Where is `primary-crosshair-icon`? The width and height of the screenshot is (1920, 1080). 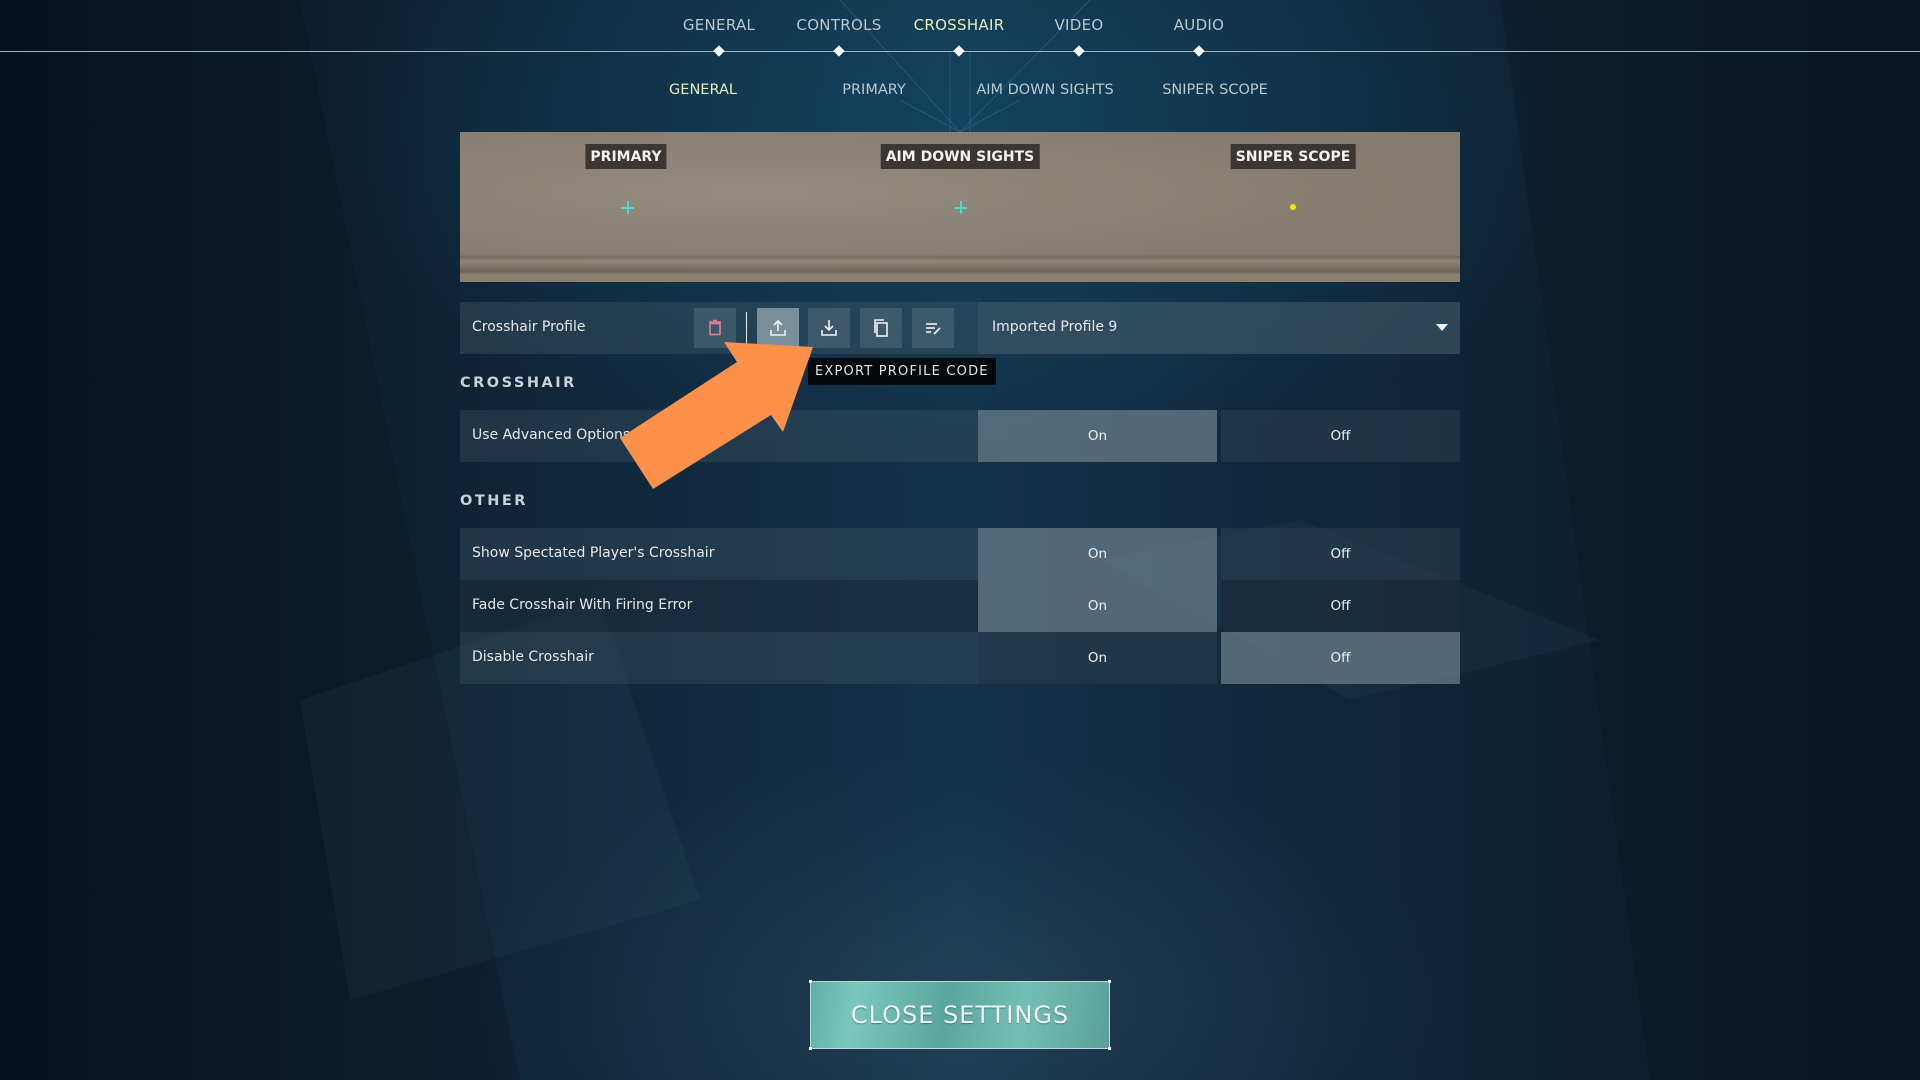
primary-crosshair-icon is located at coordinates (627, 207).